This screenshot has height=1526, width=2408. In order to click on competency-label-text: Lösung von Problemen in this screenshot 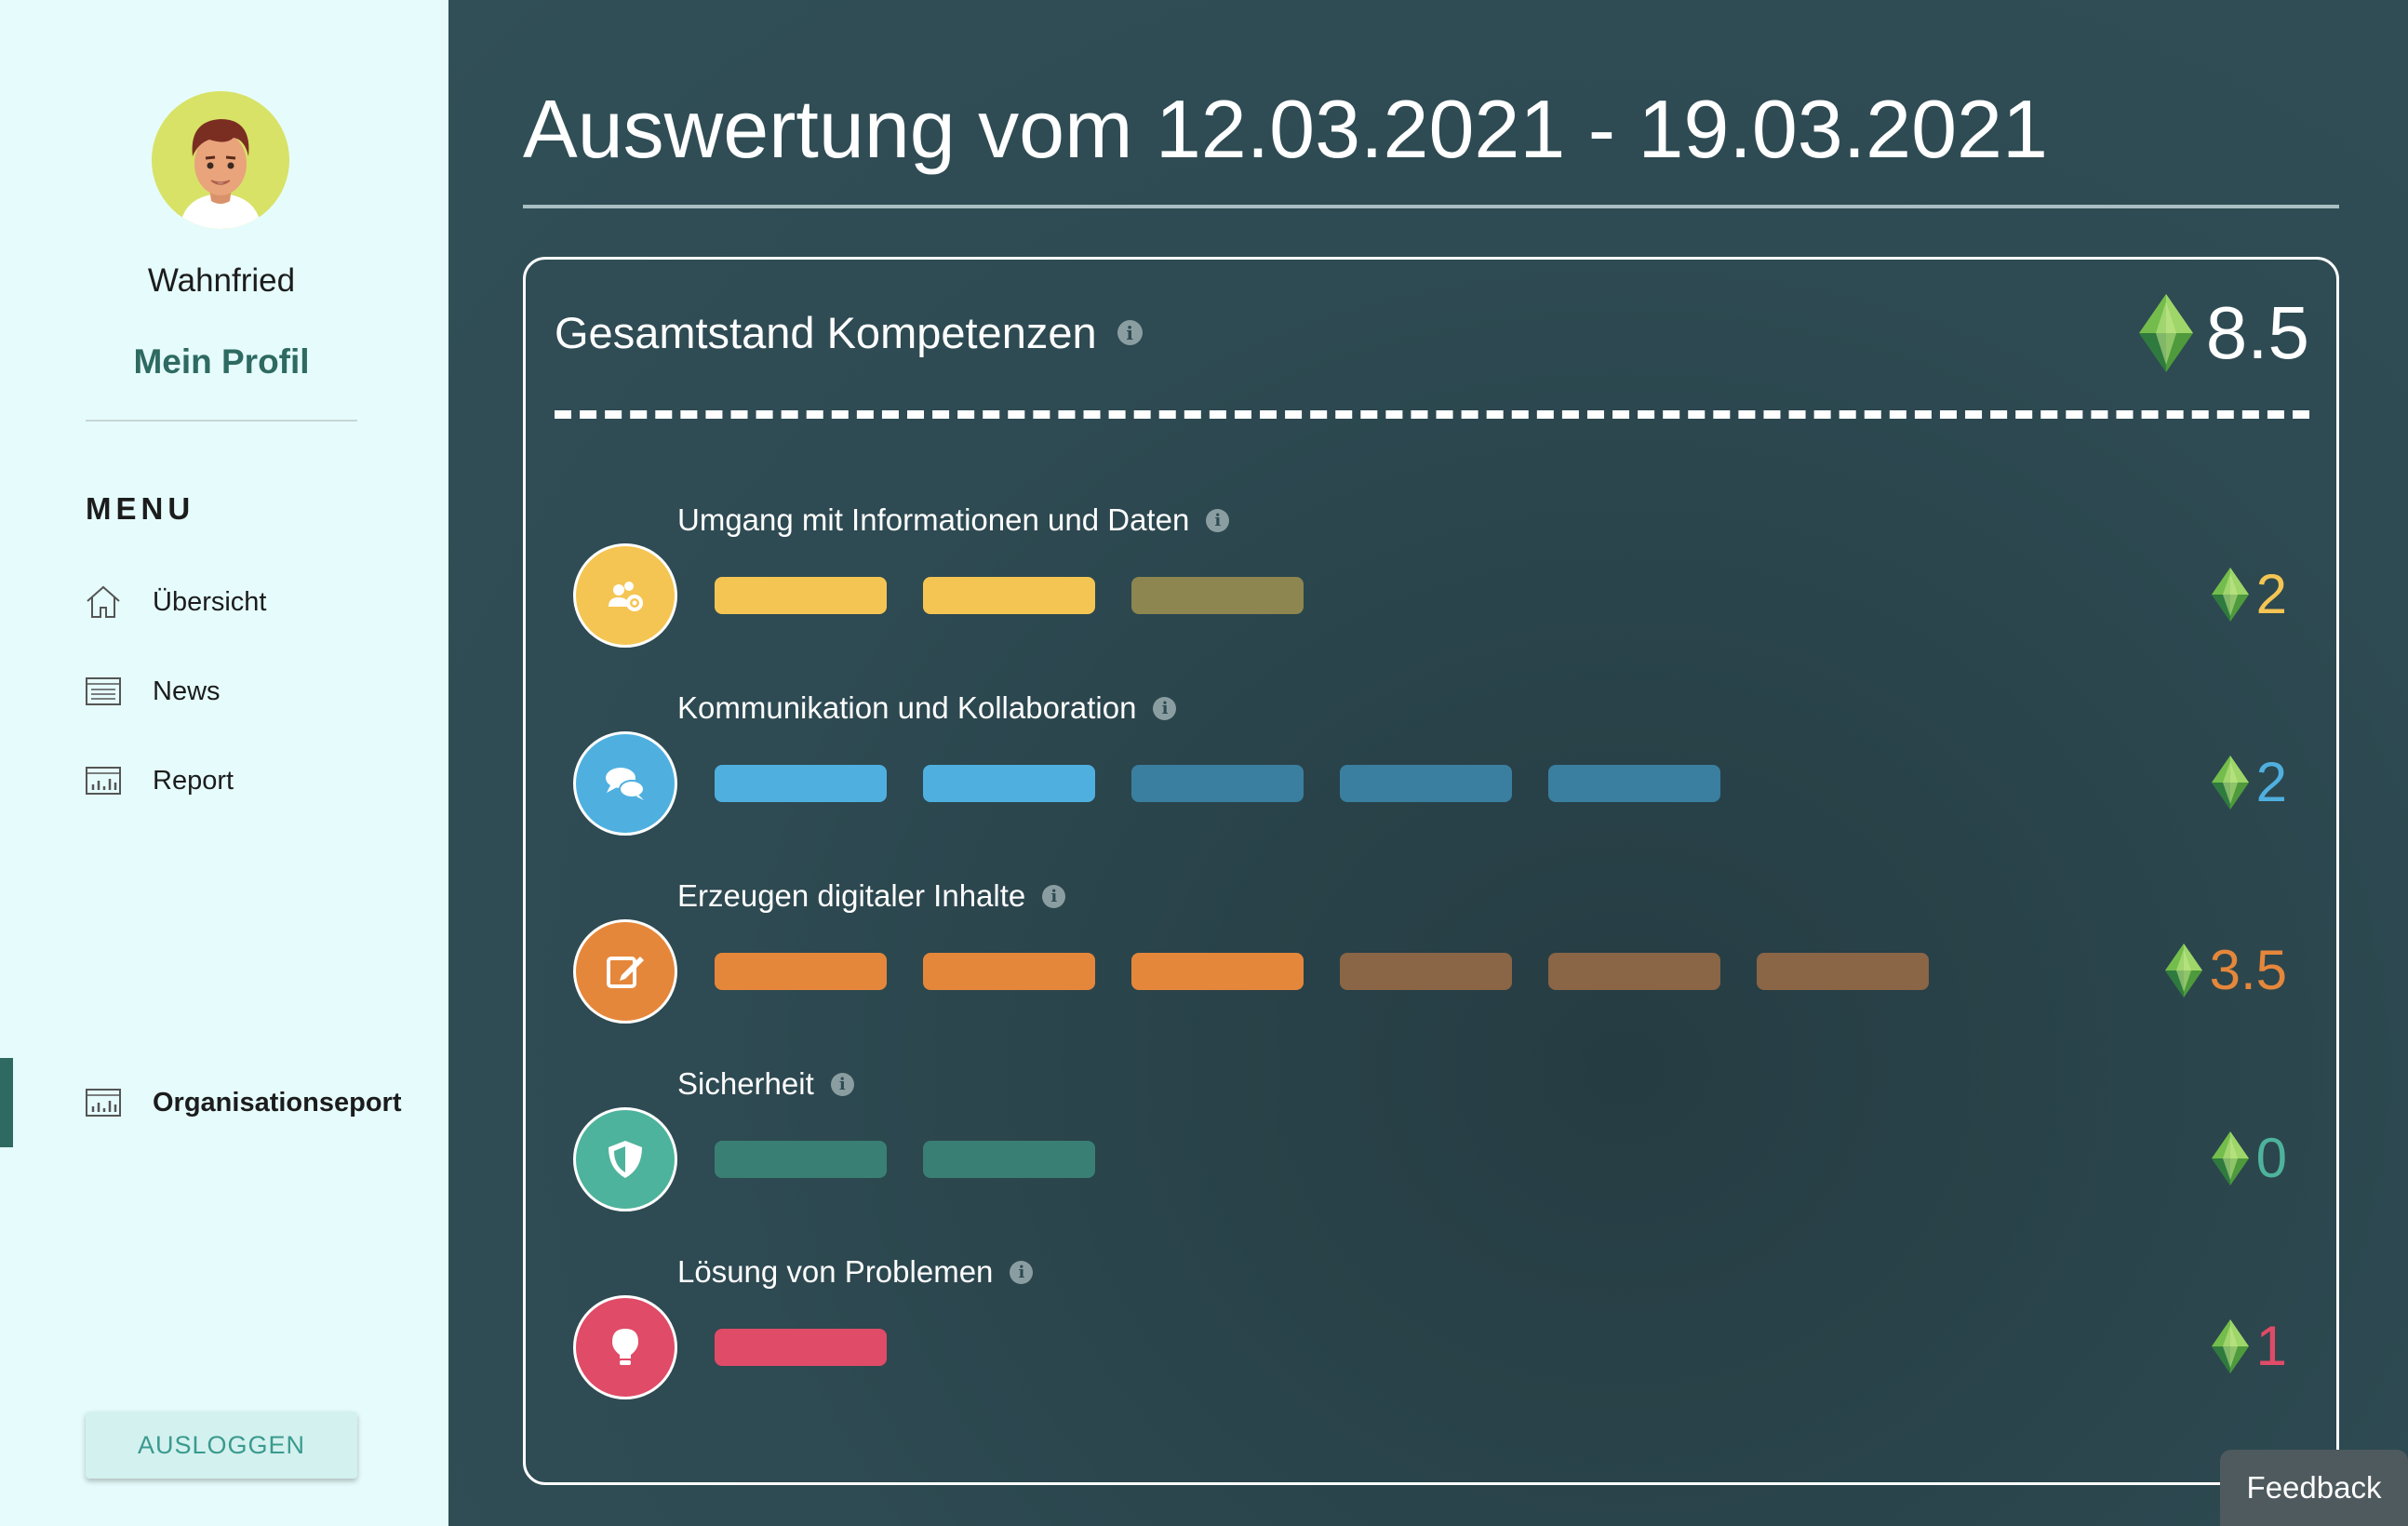, I will do `click(836, 1271)`.